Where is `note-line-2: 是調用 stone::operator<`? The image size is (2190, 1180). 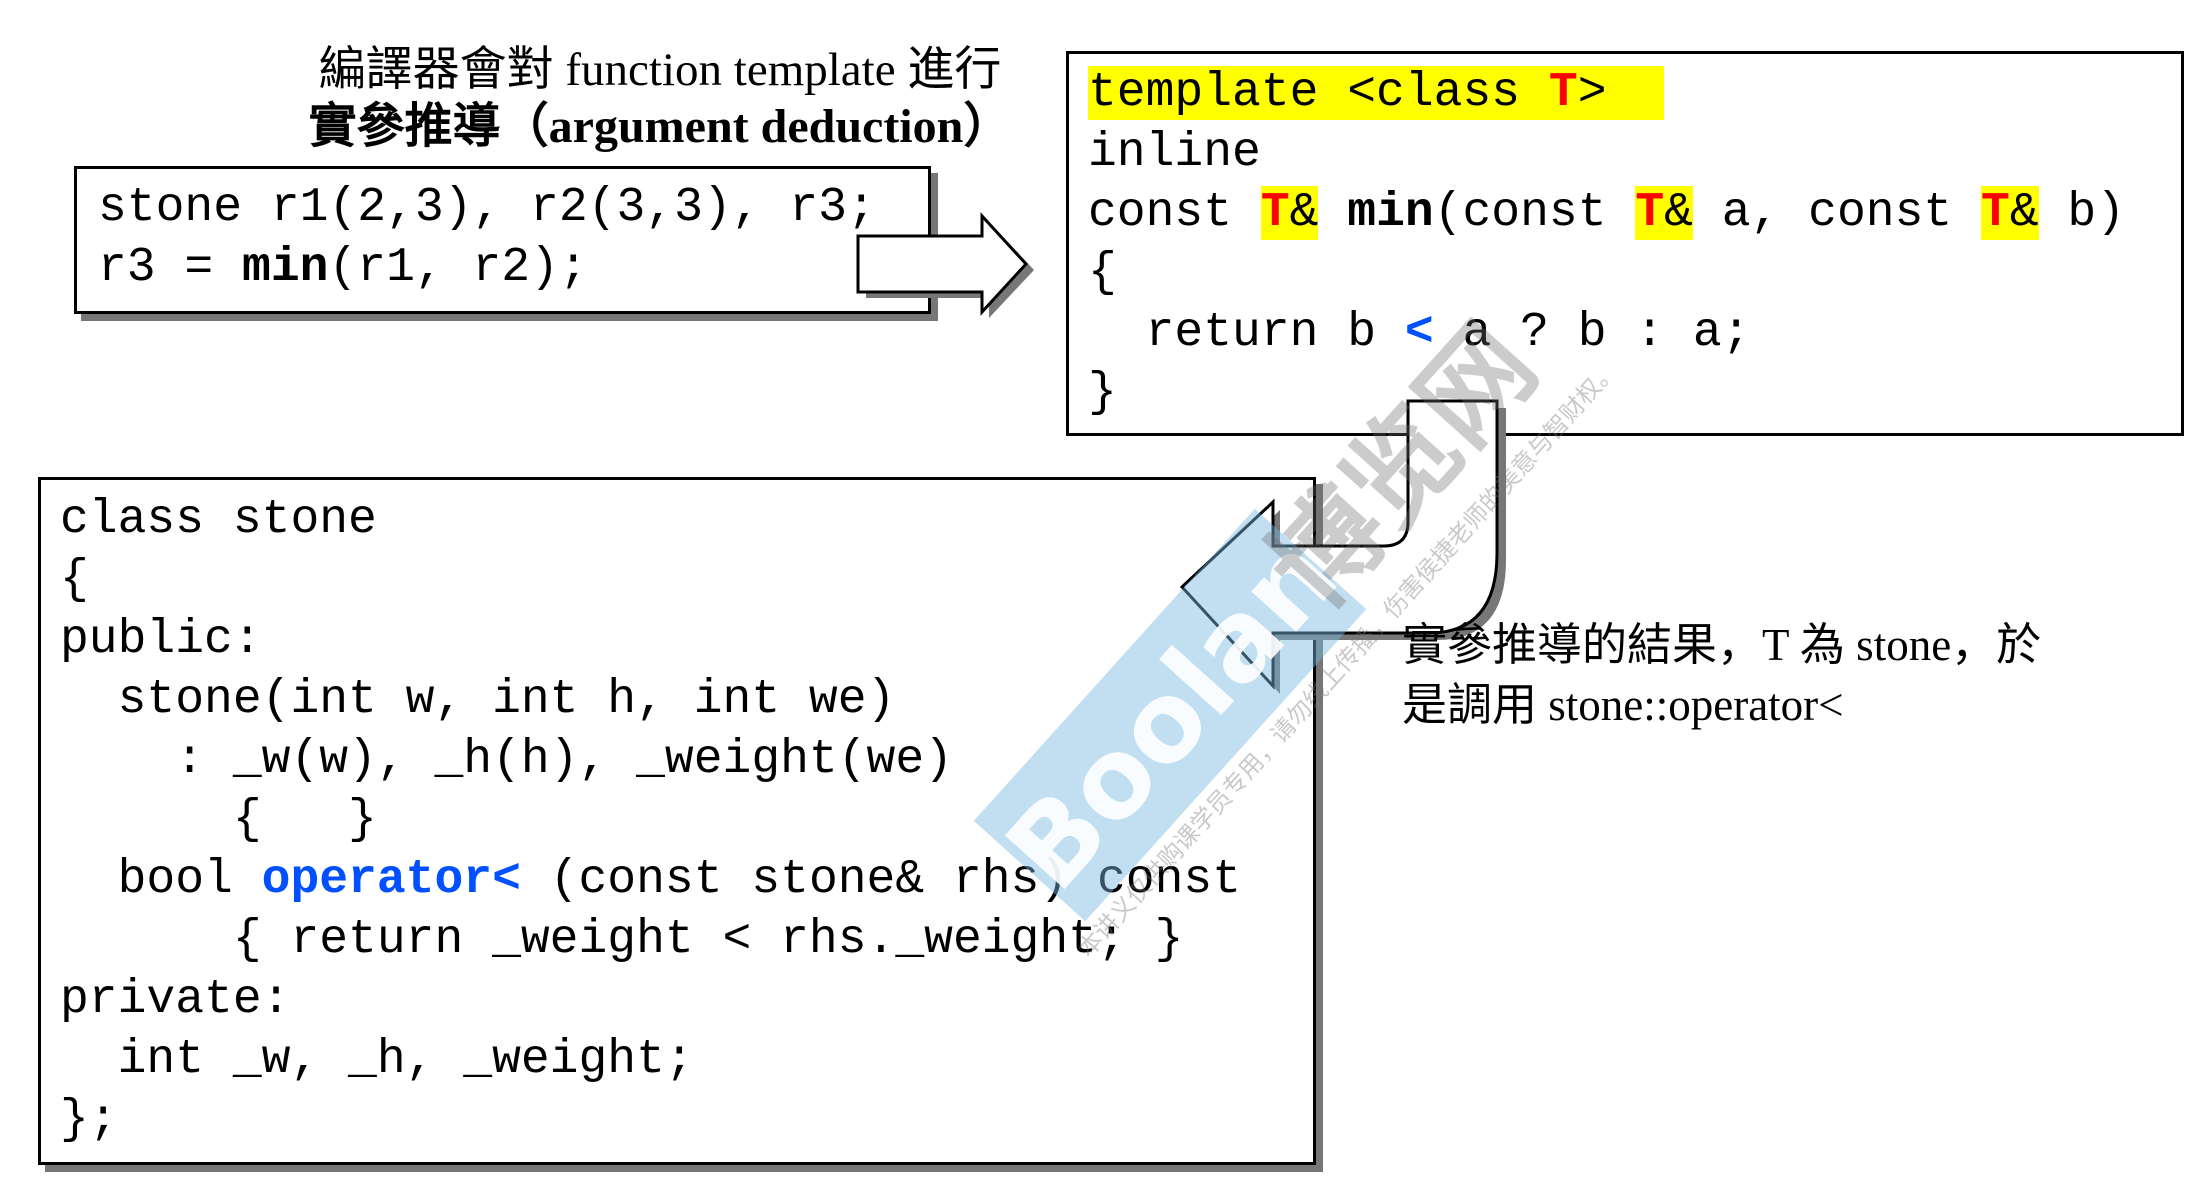
note-line-2: 是調用 stone::operator< is located at coordinates (1623, 705).